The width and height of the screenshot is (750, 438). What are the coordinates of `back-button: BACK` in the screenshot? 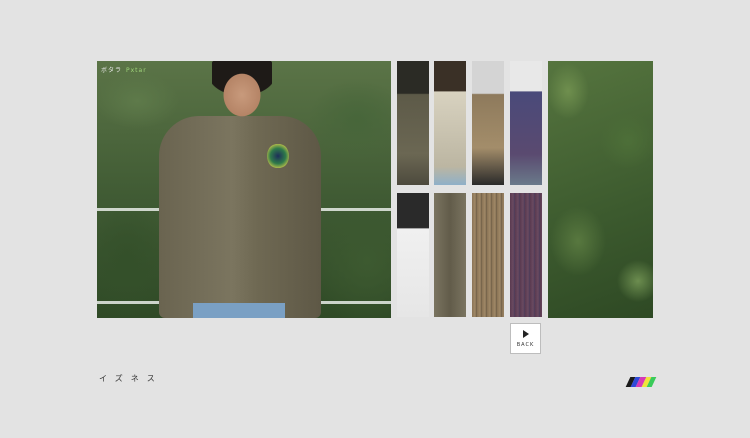 It's located at (525, 338).